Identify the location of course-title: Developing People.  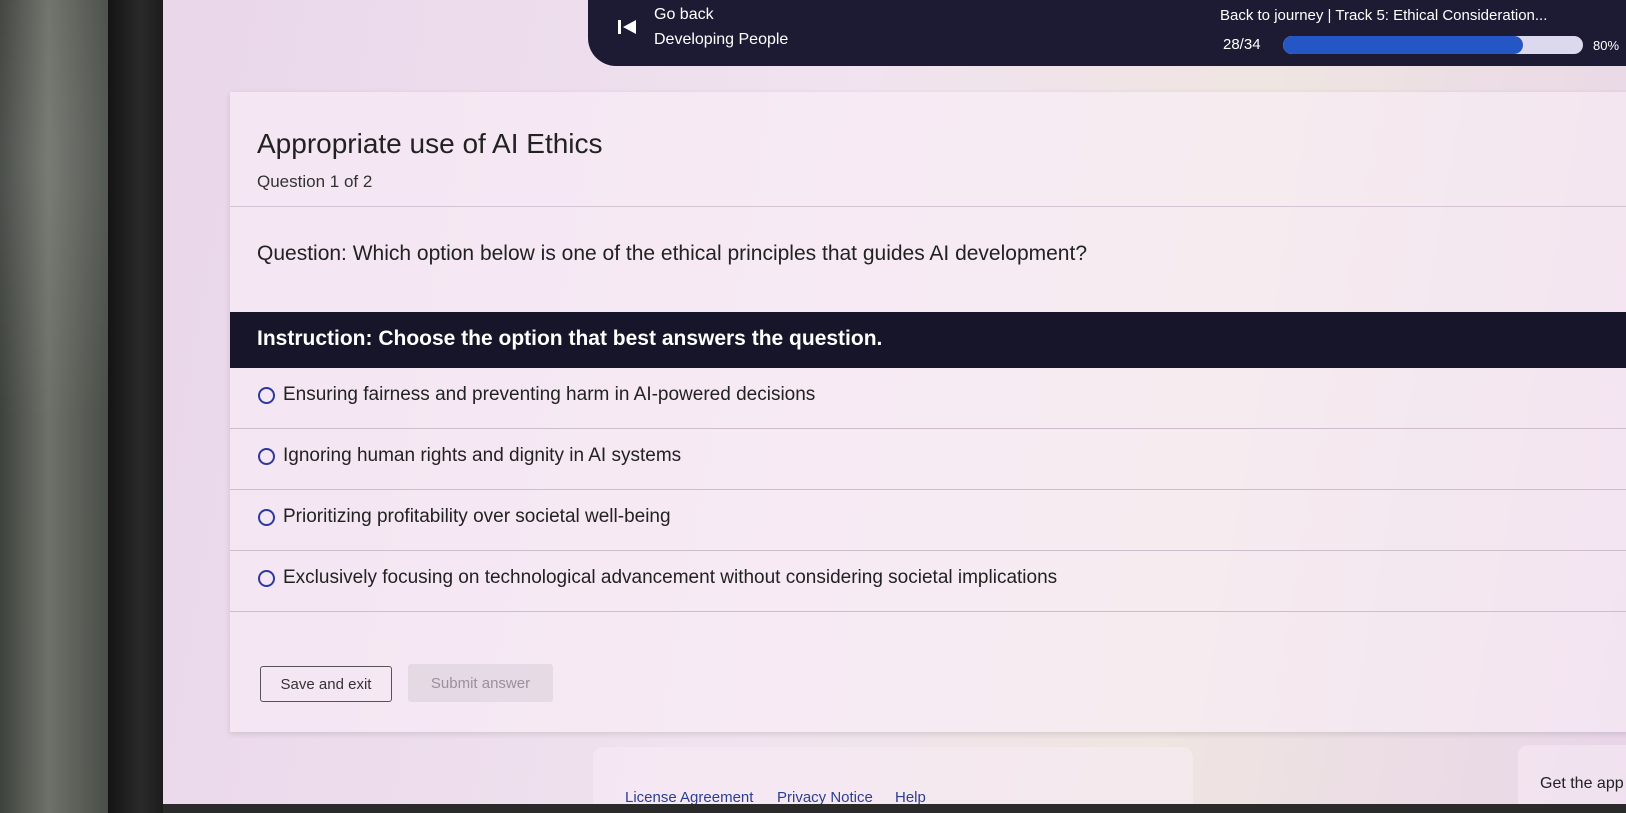
(721, 39).